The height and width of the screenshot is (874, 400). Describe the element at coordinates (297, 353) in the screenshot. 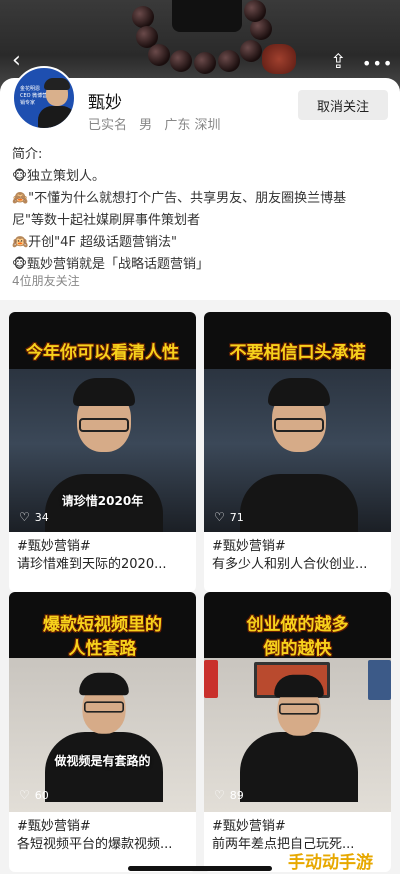

I see `video-top-caption: 不要相信口头承诺` at that location.